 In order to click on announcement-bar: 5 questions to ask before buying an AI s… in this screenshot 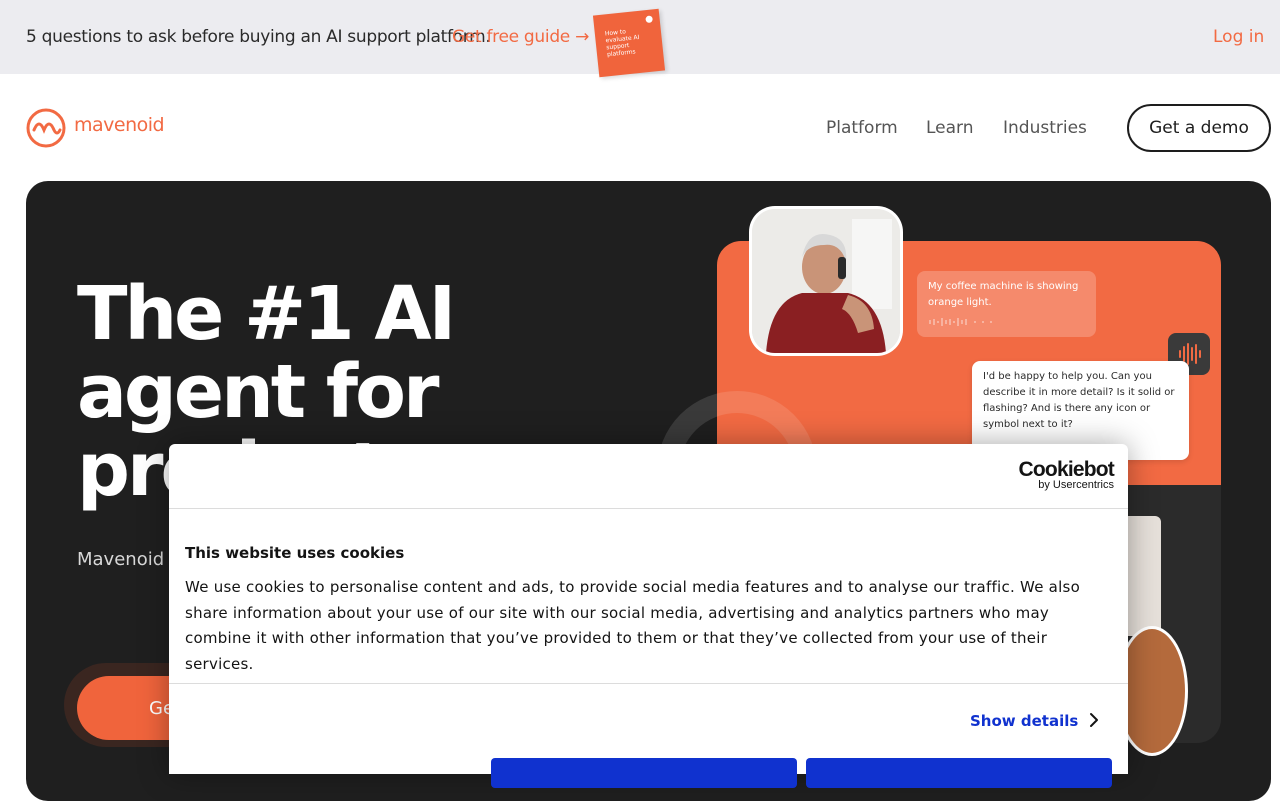, I will do `click(640, 39)`.